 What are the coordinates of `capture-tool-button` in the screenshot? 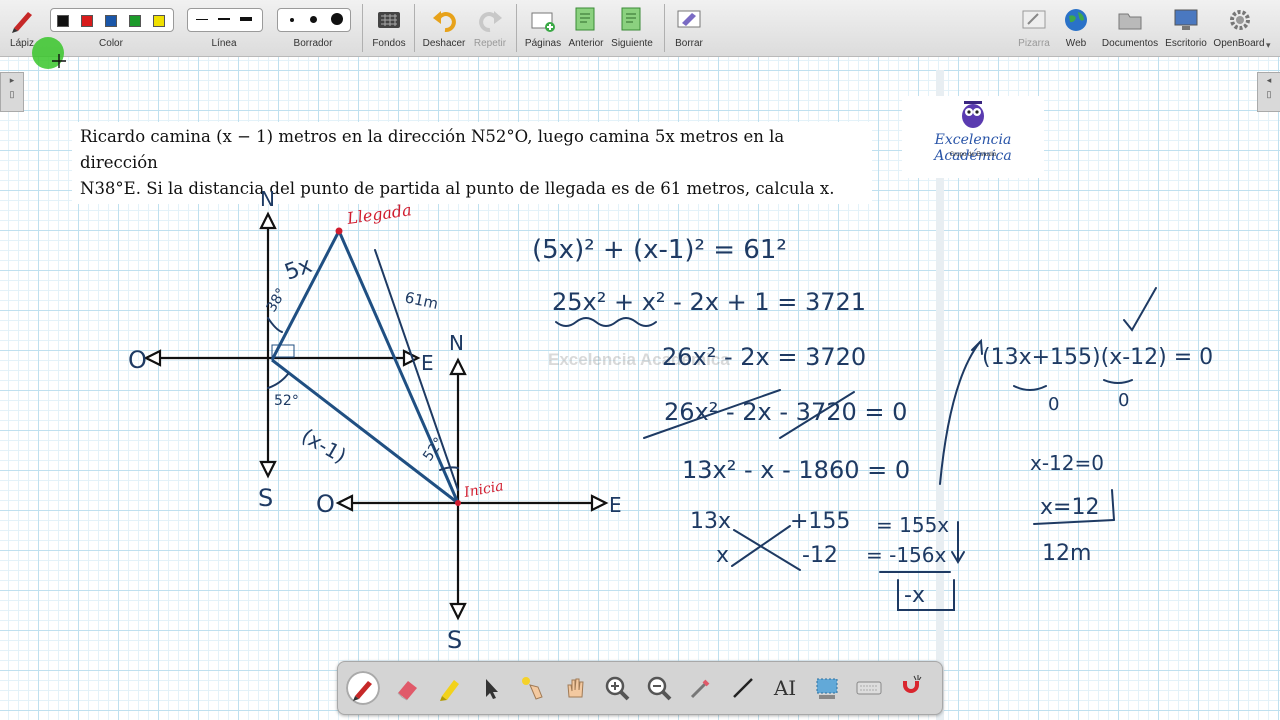 It's located at (701, 688).